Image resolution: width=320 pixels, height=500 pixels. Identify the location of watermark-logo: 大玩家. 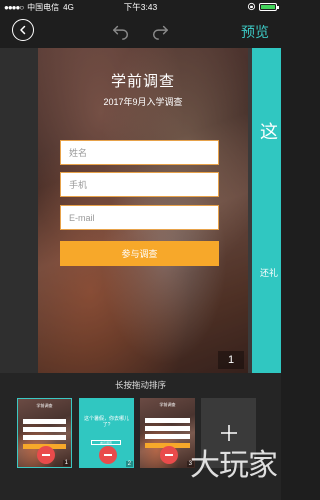
(234, 465).